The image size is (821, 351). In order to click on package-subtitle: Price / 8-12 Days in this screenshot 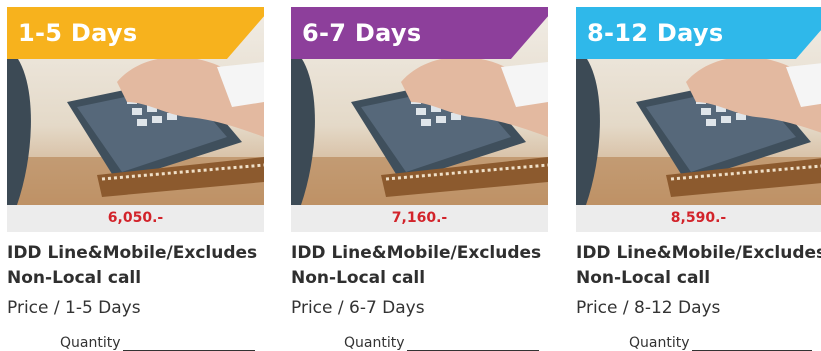, I will do `click(648, 308)`.